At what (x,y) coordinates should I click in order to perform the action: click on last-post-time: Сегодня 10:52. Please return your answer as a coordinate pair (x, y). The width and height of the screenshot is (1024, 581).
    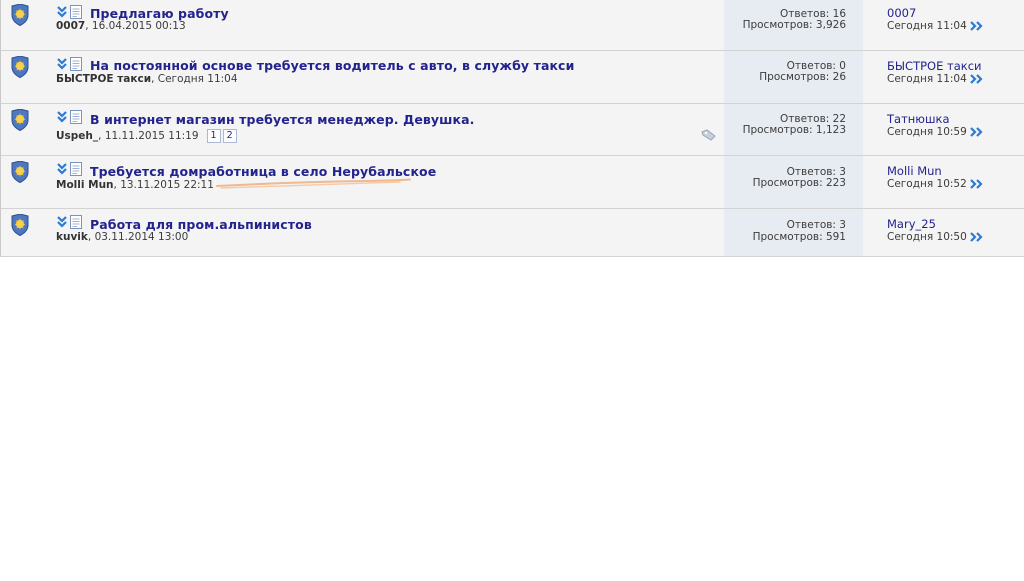
    Looking at the image, I should click on (935, 184).